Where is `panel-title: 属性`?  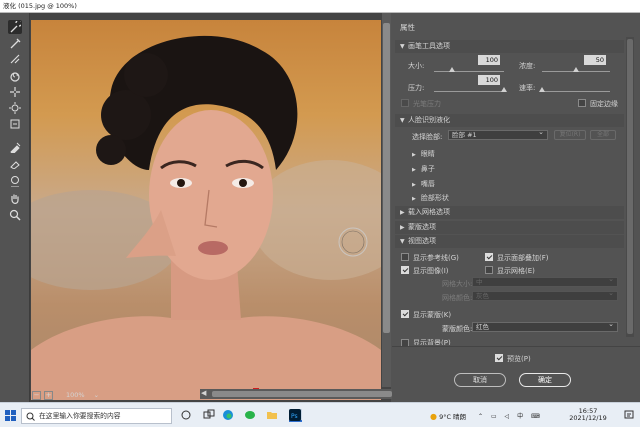 panel-title: 属性 is located at coordinates (407, 27).